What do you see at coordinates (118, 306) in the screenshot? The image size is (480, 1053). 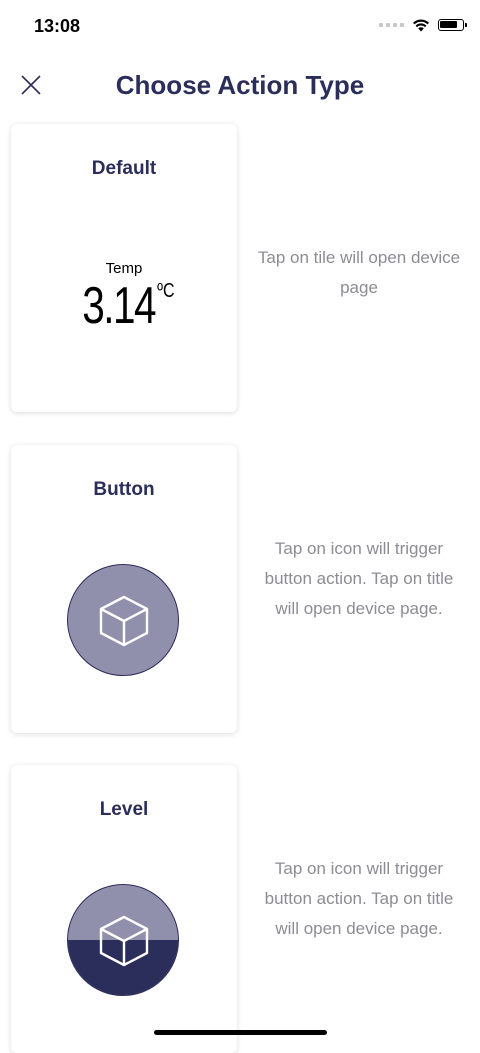 I see `sensor-value: 3.14` at bounding box center [118, 306].